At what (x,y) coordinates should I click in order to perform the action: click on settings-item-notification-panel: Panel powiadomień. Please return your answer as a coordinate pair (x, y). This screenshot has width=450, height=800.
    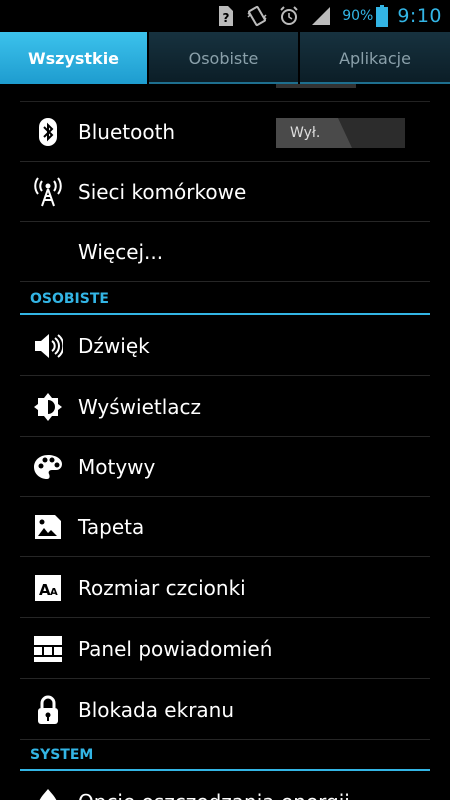
    Looking at the image, I should click on (225, 649).